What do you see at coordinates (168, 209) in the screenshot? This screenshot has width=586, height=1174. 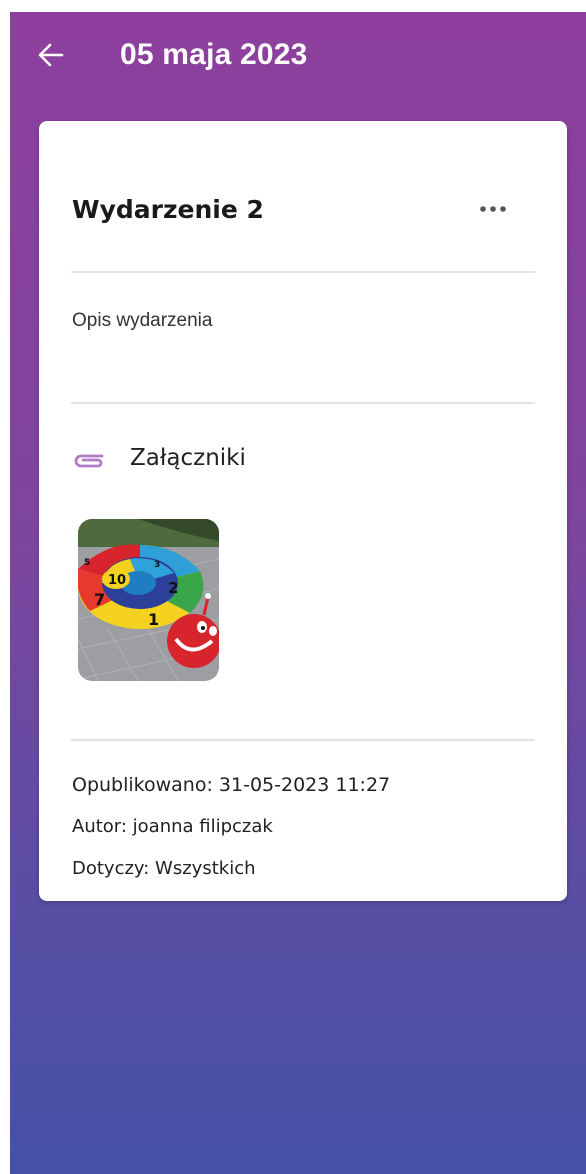 I see `event-title: Wydarzenie 2` at bounding box center [168, 209].